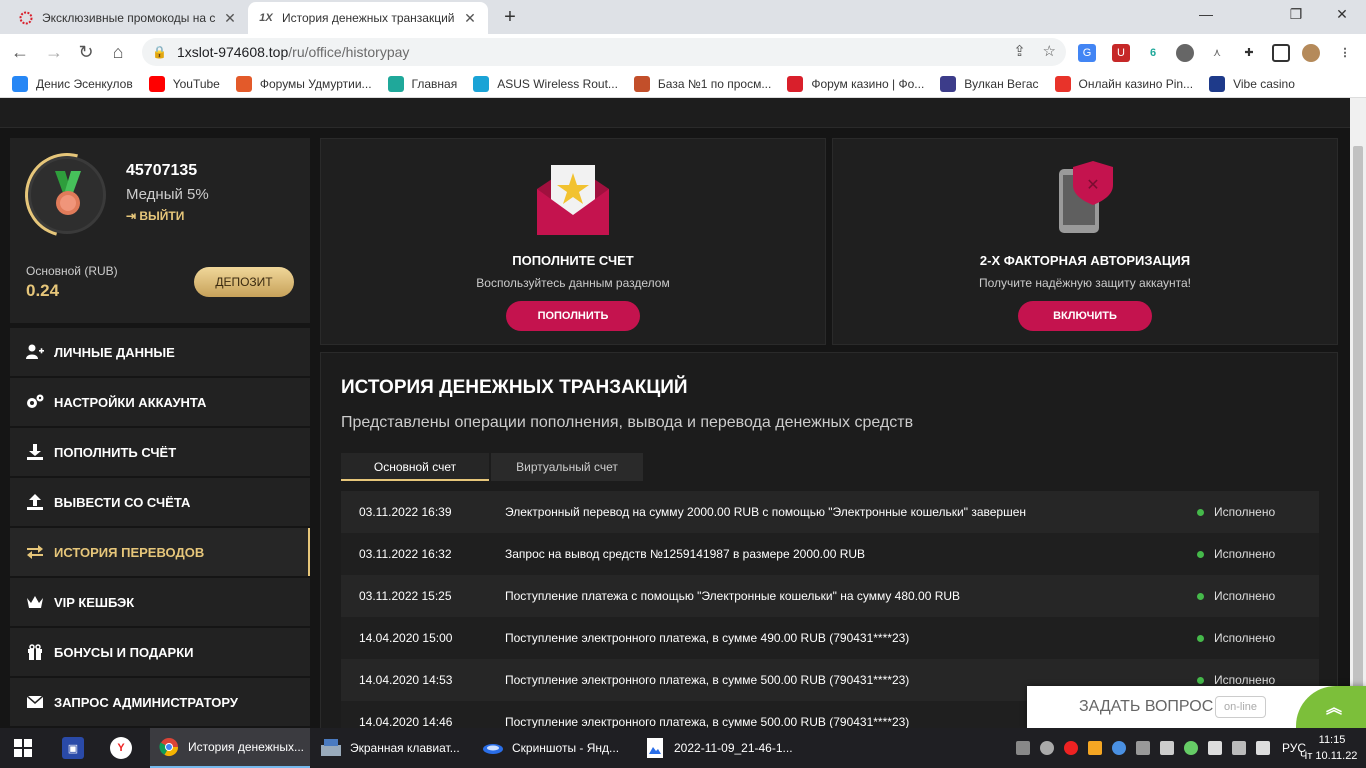 Image resolution: width=1366 pixels, height=768 pixels. Describe the element at coordinates (160, 401) in the screenshot. I see `sidebar-item-gears: Настройки аккаунта` at that location.